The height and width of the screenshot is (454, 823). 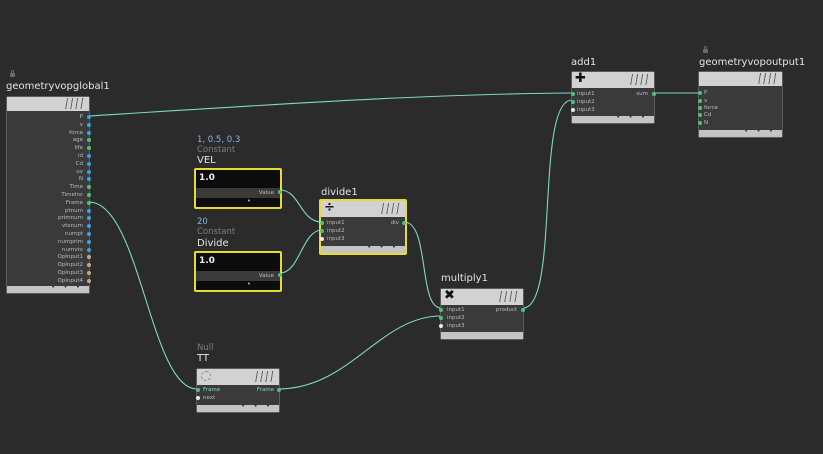 What do you see at coordinates (89, 195) in the screenshot?
I see `output-port-timeinc` at bounding box center [89, 195].